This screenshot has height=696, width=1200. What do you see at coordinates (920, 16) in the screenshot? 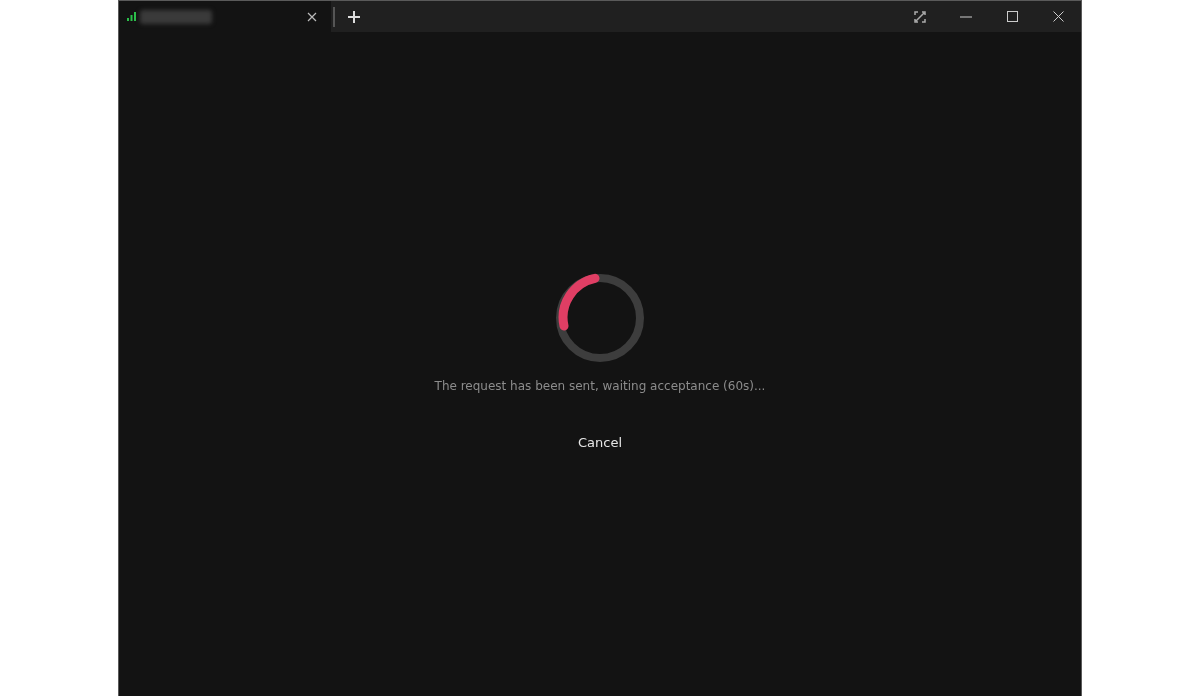
I see `fullscreen-icon` at bounding box center [920, 16].